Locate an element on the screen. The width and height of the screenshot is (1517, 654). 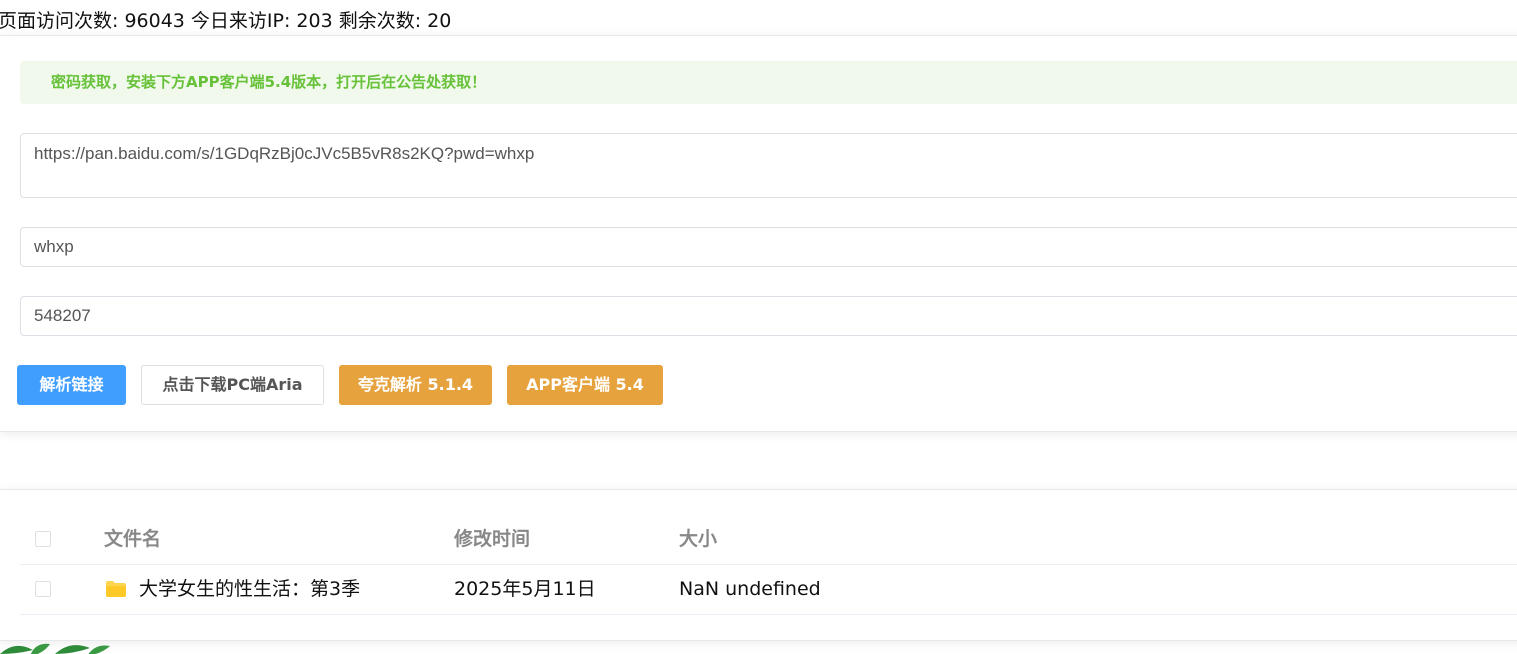
download-aria-button: 点击下载PC端Aria is located at coordinates (232, 385).